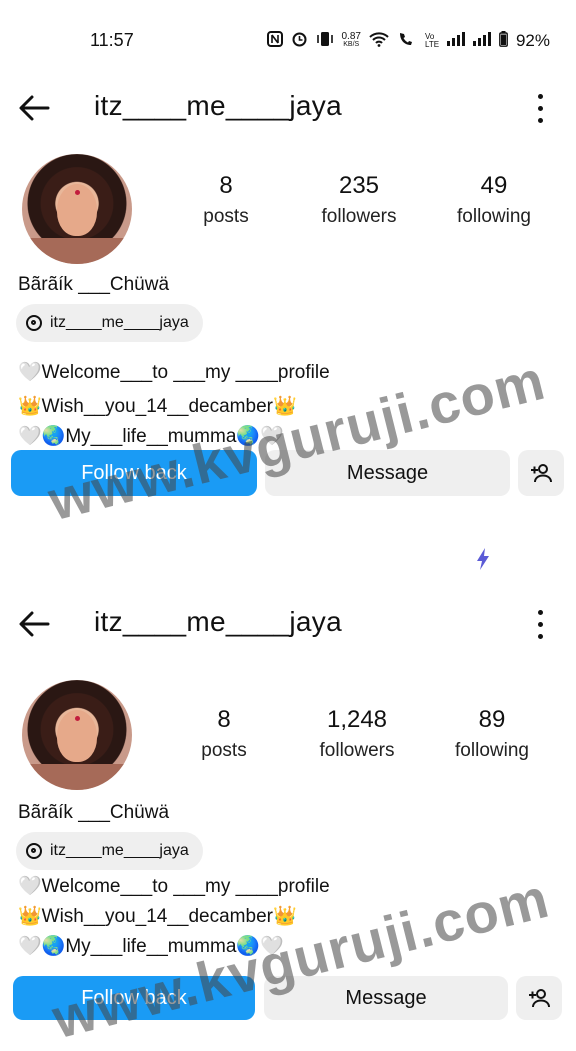 This screenshot has width=576, height=1051. I want to click on bolt-icon, so click(483, 559).